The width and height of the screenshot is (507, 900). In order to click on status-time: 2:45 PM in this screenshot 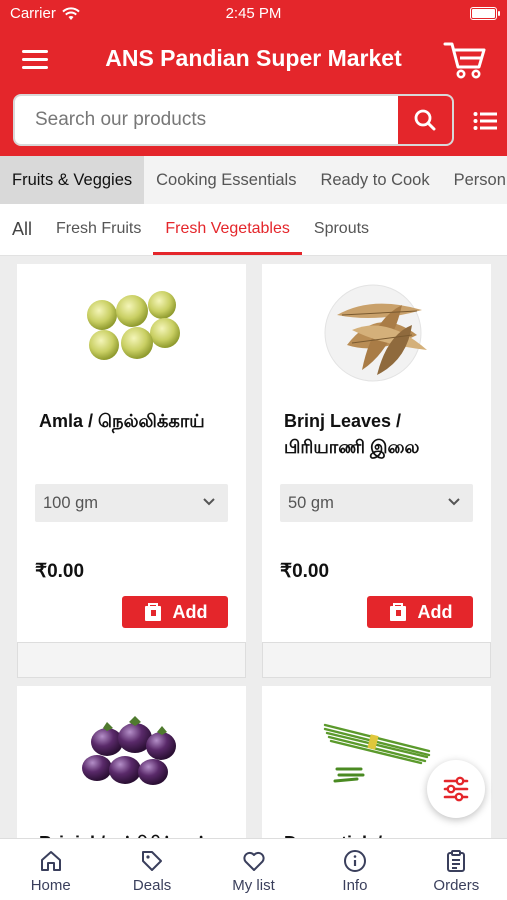, I will do `click(253, 13)`.